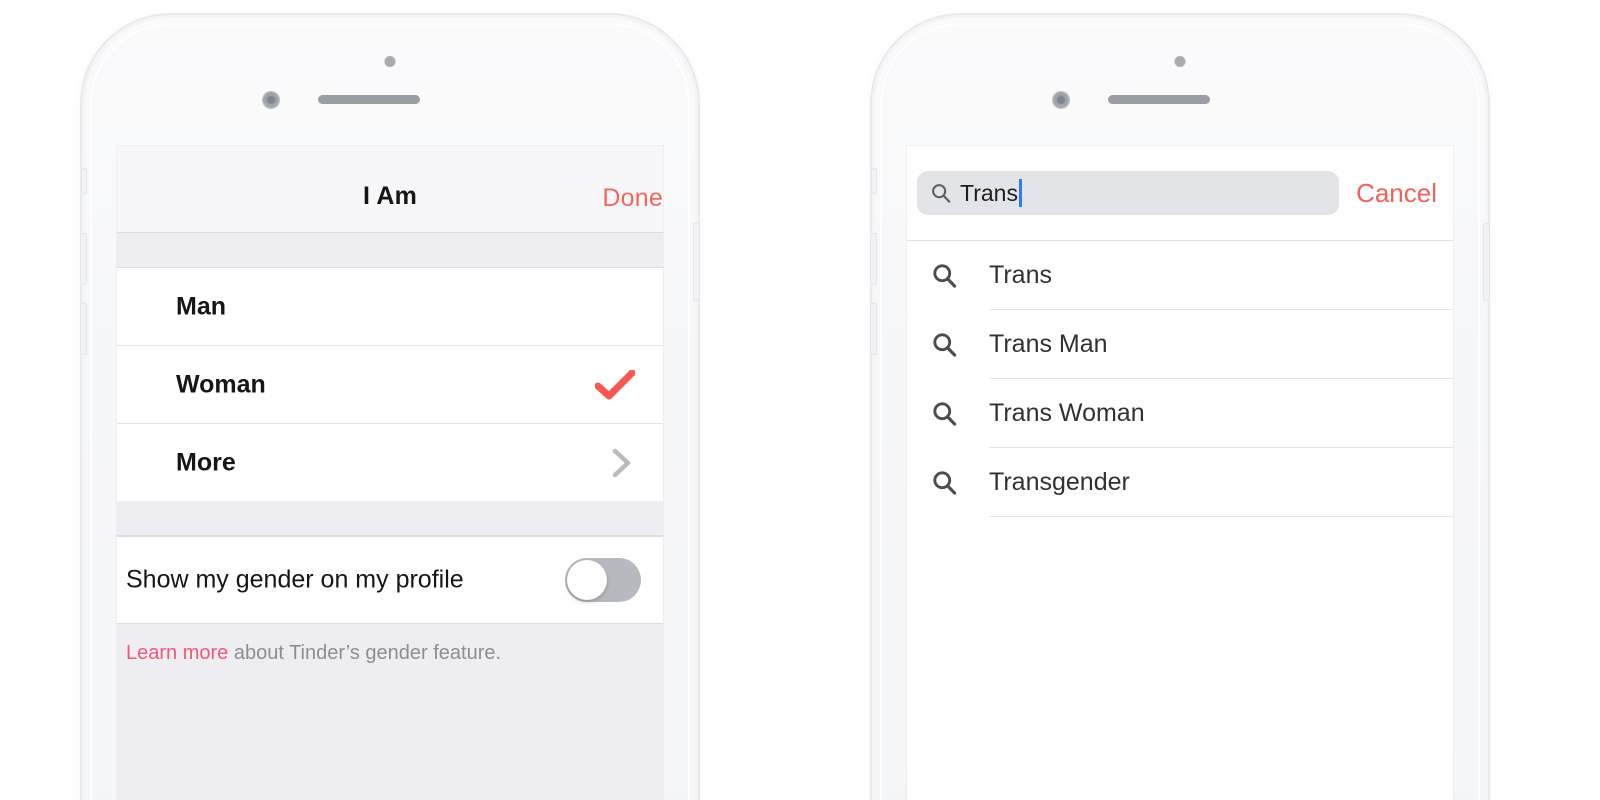  Describe the element at coordinates (1020, 193) in the screenshot. I see `text-caret` at that location.